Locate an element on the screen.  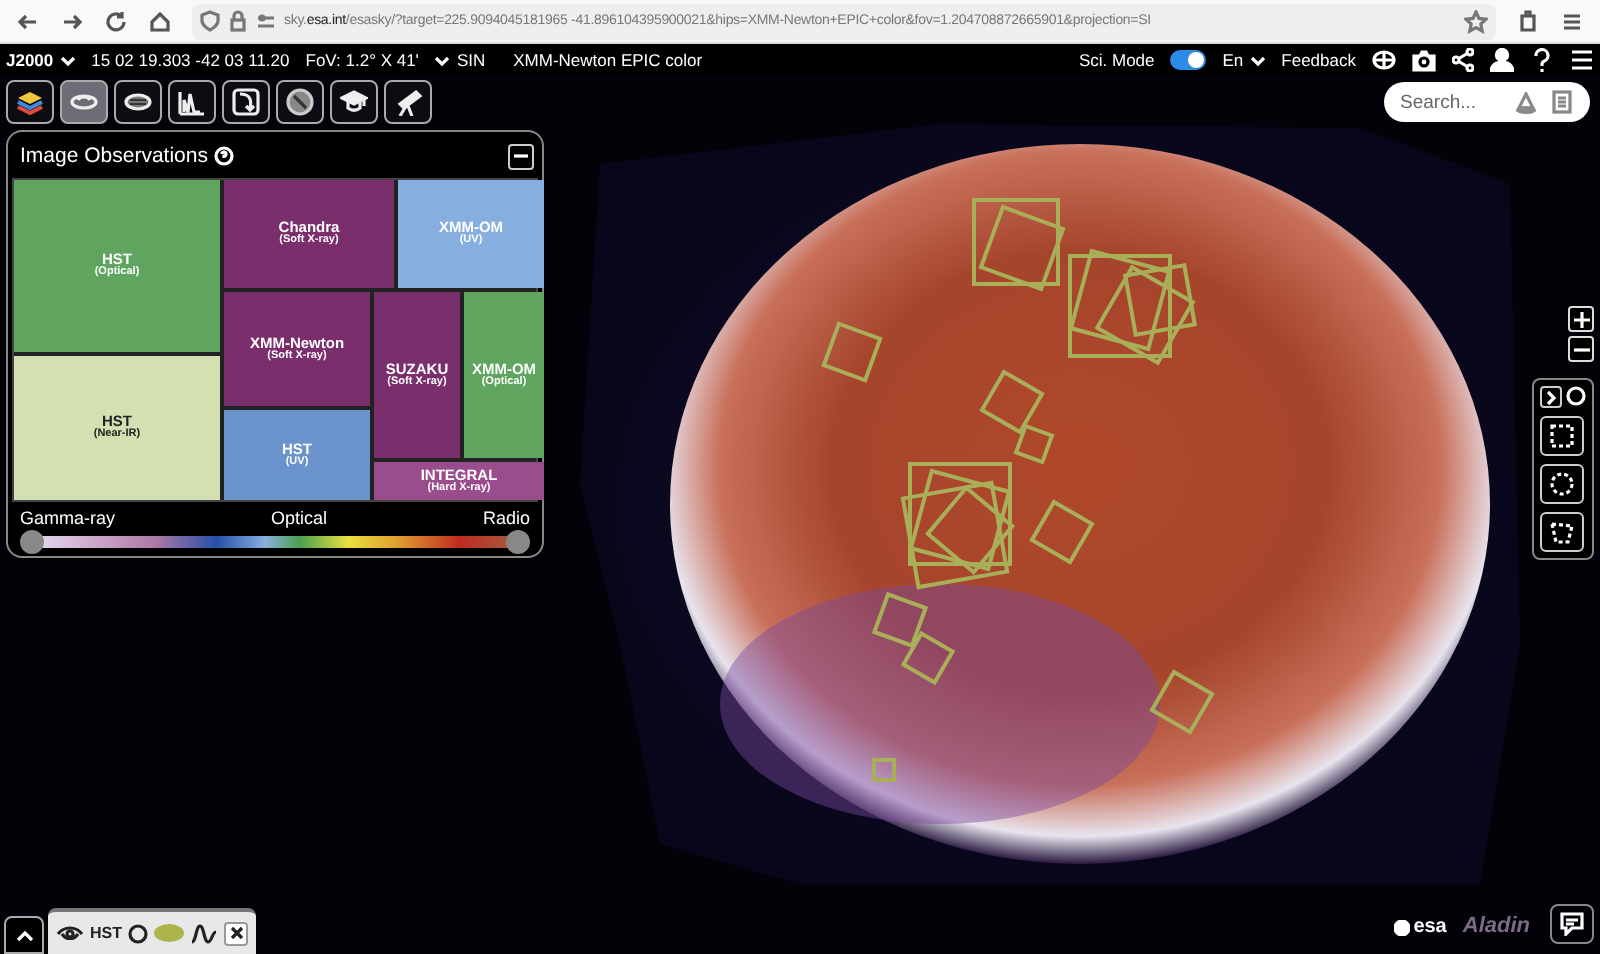
telescope-icon is located at coordinates (408, 102).